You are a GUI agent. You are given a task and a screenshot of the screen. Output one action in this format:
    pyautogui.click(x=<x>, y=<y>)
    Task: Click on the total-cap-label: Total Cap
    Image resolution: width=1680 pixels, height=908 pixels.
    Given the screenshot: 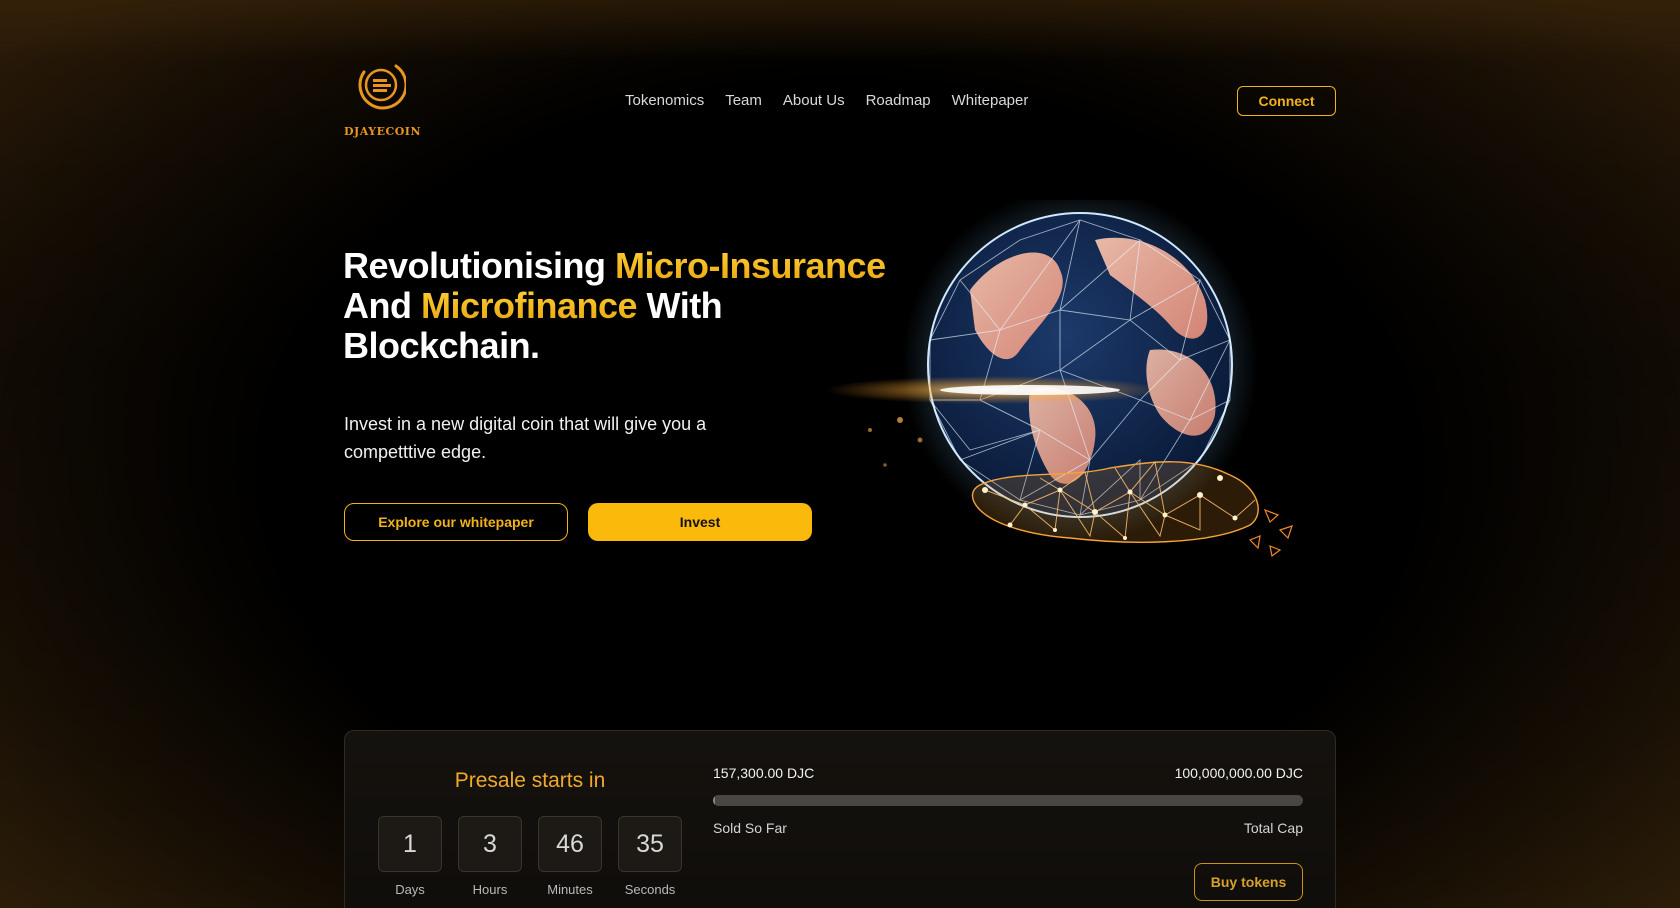 What is the action you would take?
    pyautogui.click(x=1273, y=828)
    